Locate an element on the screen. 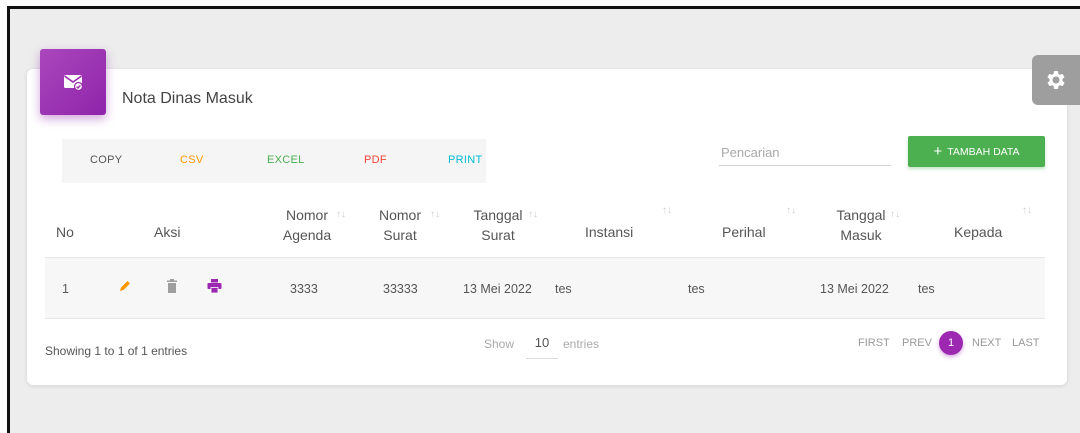  print-button: PRINT is located at coordinates (465, 160).